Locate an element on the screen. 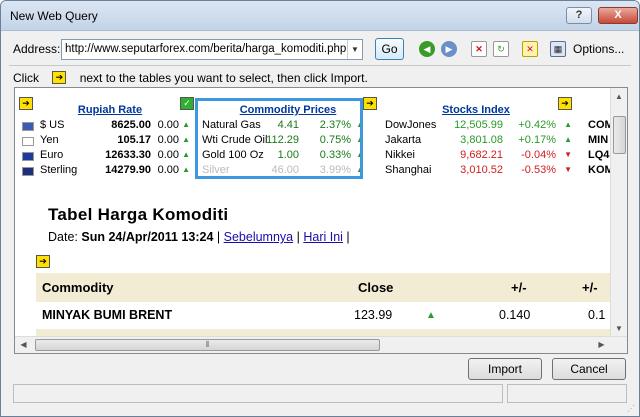 The image size is (640, 417). help-button: ? is located at coordinates (579, 15).